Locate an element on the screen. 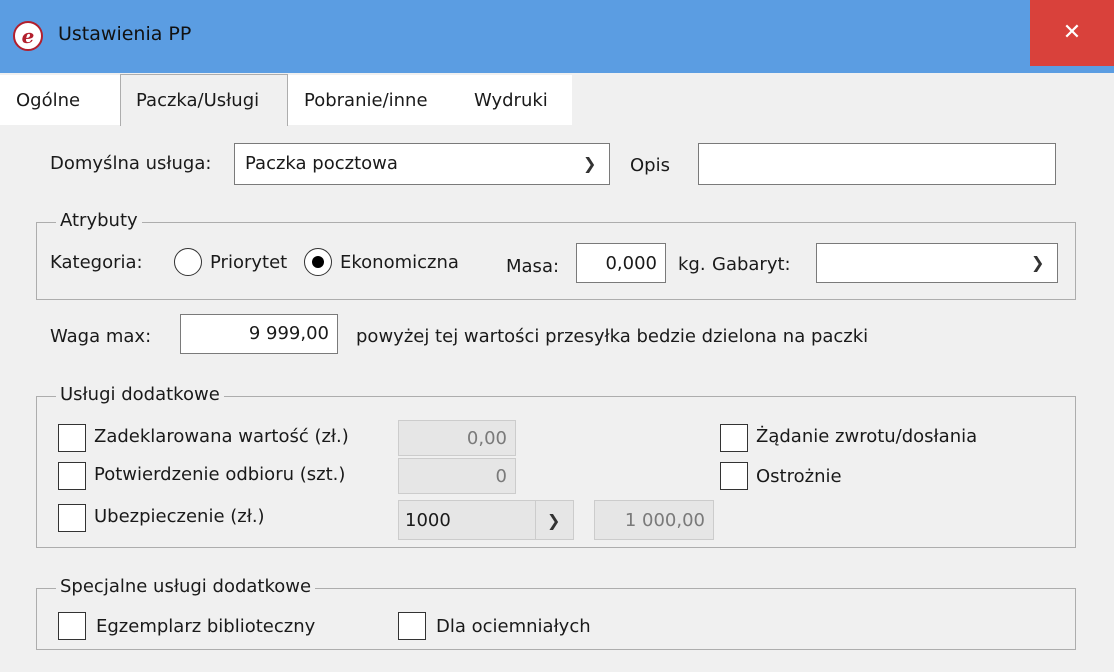  library-copy-checkbox is located at coordinates (72, 626).